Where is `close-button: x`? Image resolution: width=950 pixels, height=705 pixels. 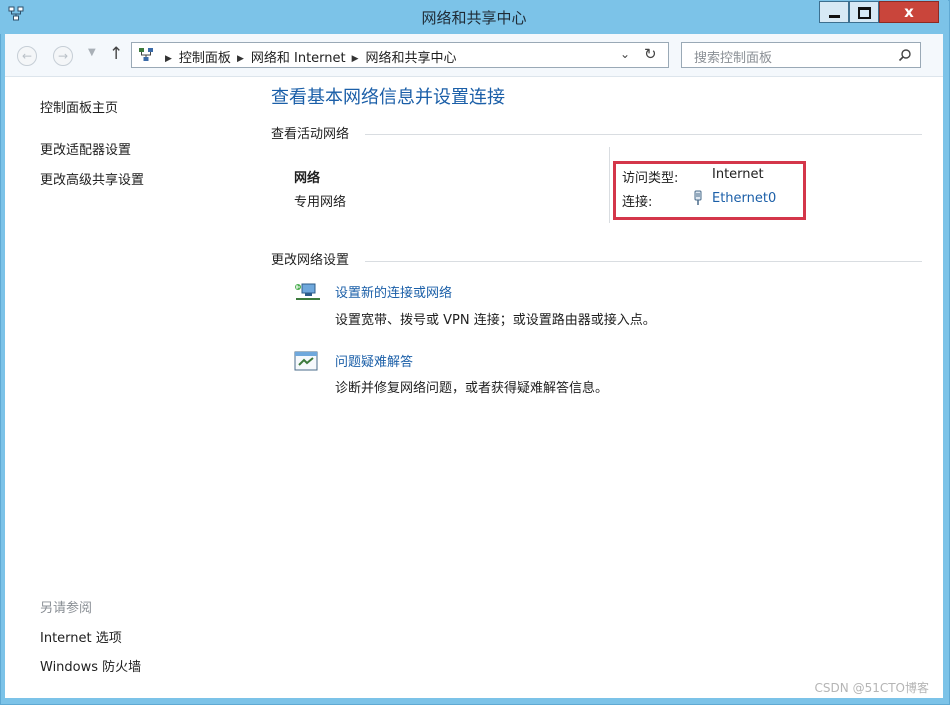
close-button: x is located at coordinates (909, 12).